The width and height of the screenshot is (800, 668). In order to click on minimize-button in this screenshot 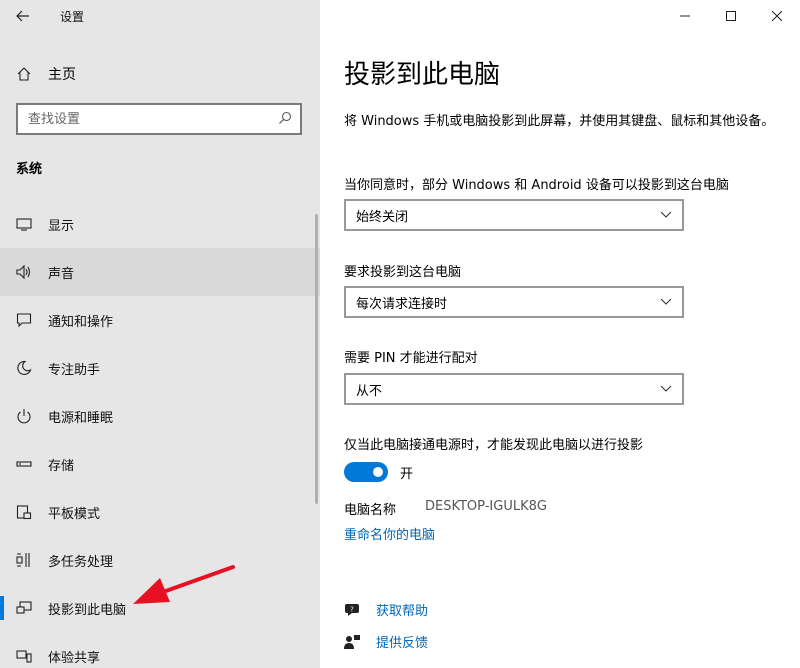, I will do `click(685, 16)`.